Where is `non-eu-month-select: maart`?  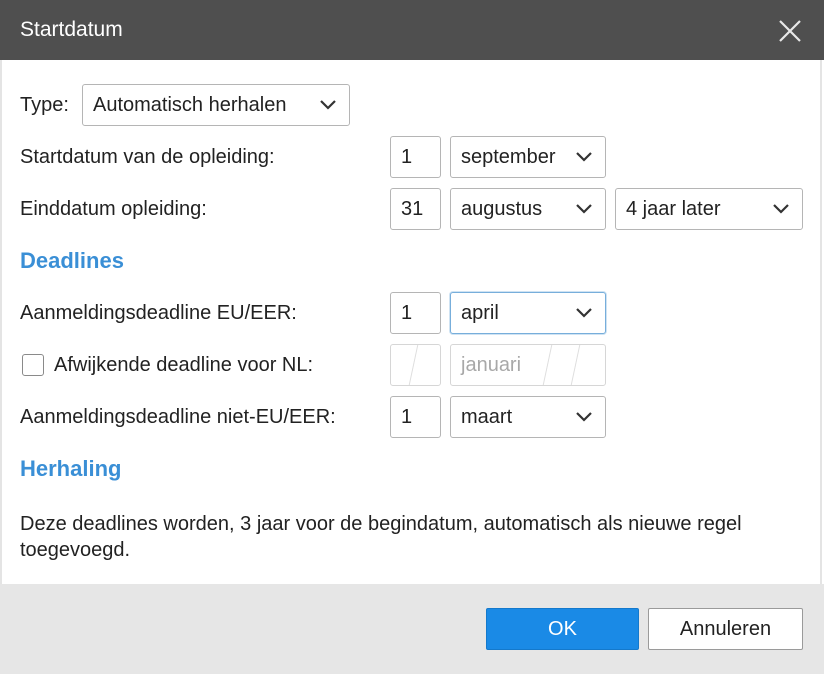
non-eu-month-select: maart is located at coordinates (528, 417).